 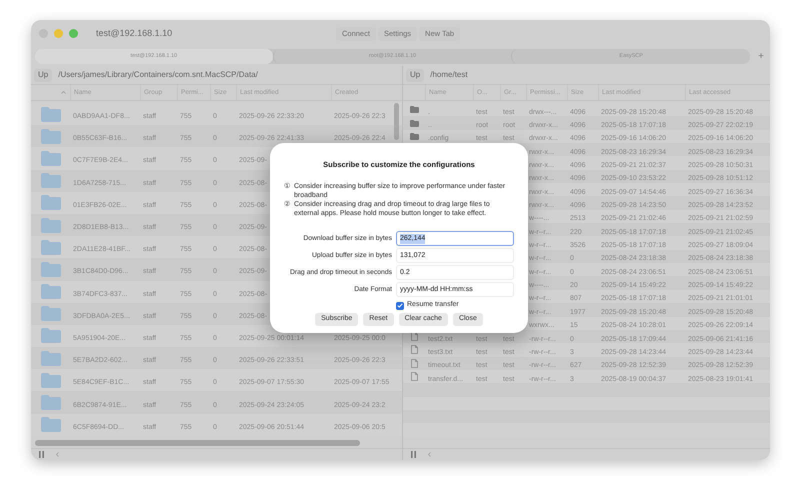 I want to click on zoom-button, so click(x=73, y=33).